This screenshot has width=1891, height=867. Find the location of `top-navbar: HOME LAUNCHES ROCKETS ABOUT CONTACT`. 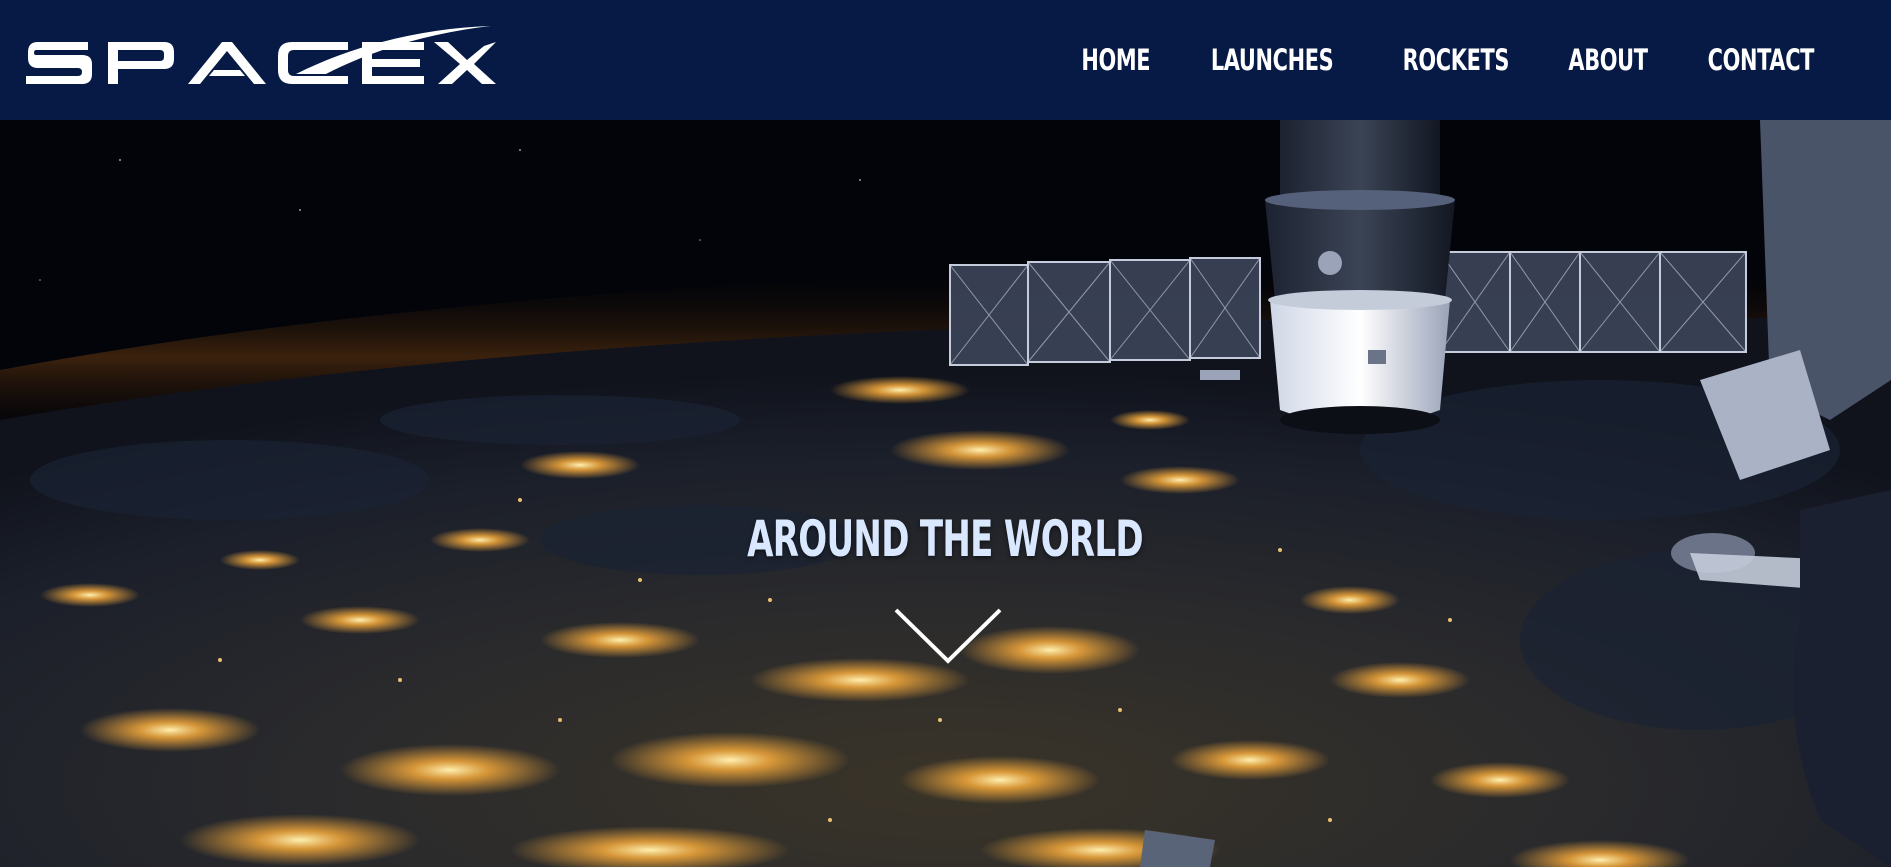

top-navbar: HOME LAUNCHES ROCKETS ABOUT CONTACT is located at coordinates (945, 60).